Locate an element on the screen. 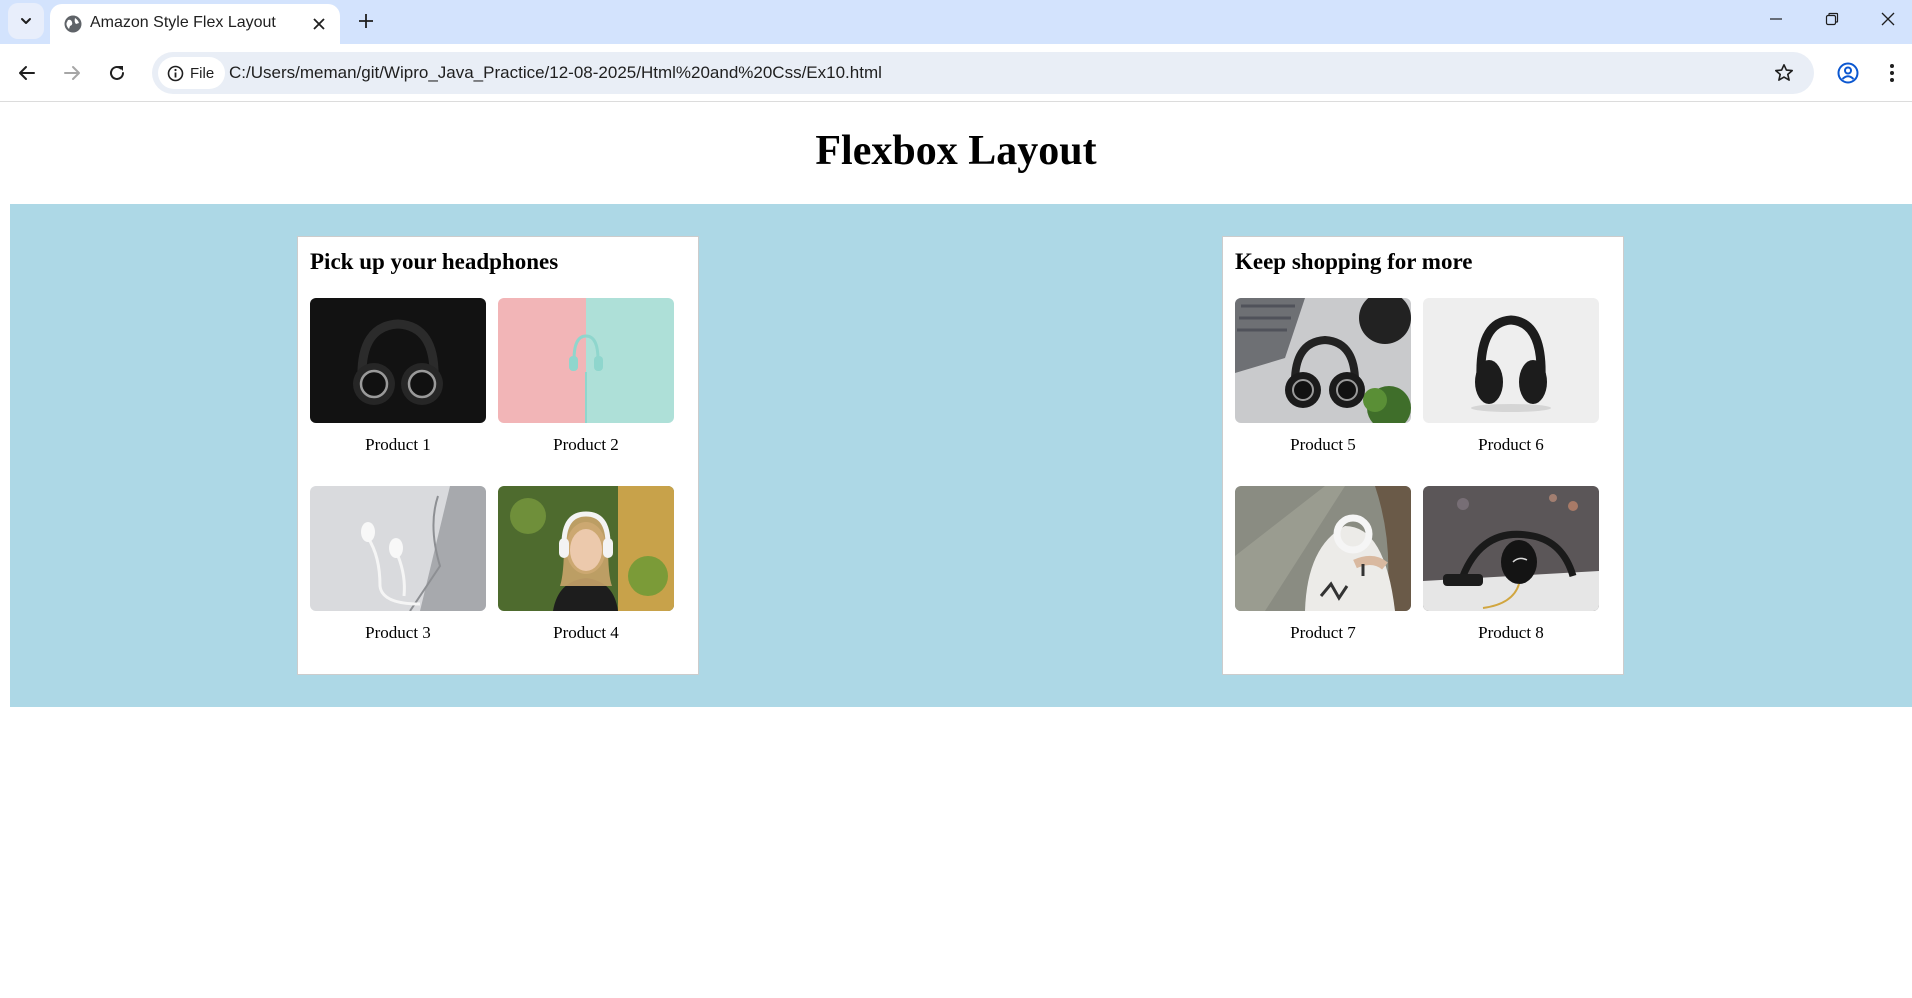 This screenshot has height=998, width=1912. reload-button is located at coordinates (117, 73).